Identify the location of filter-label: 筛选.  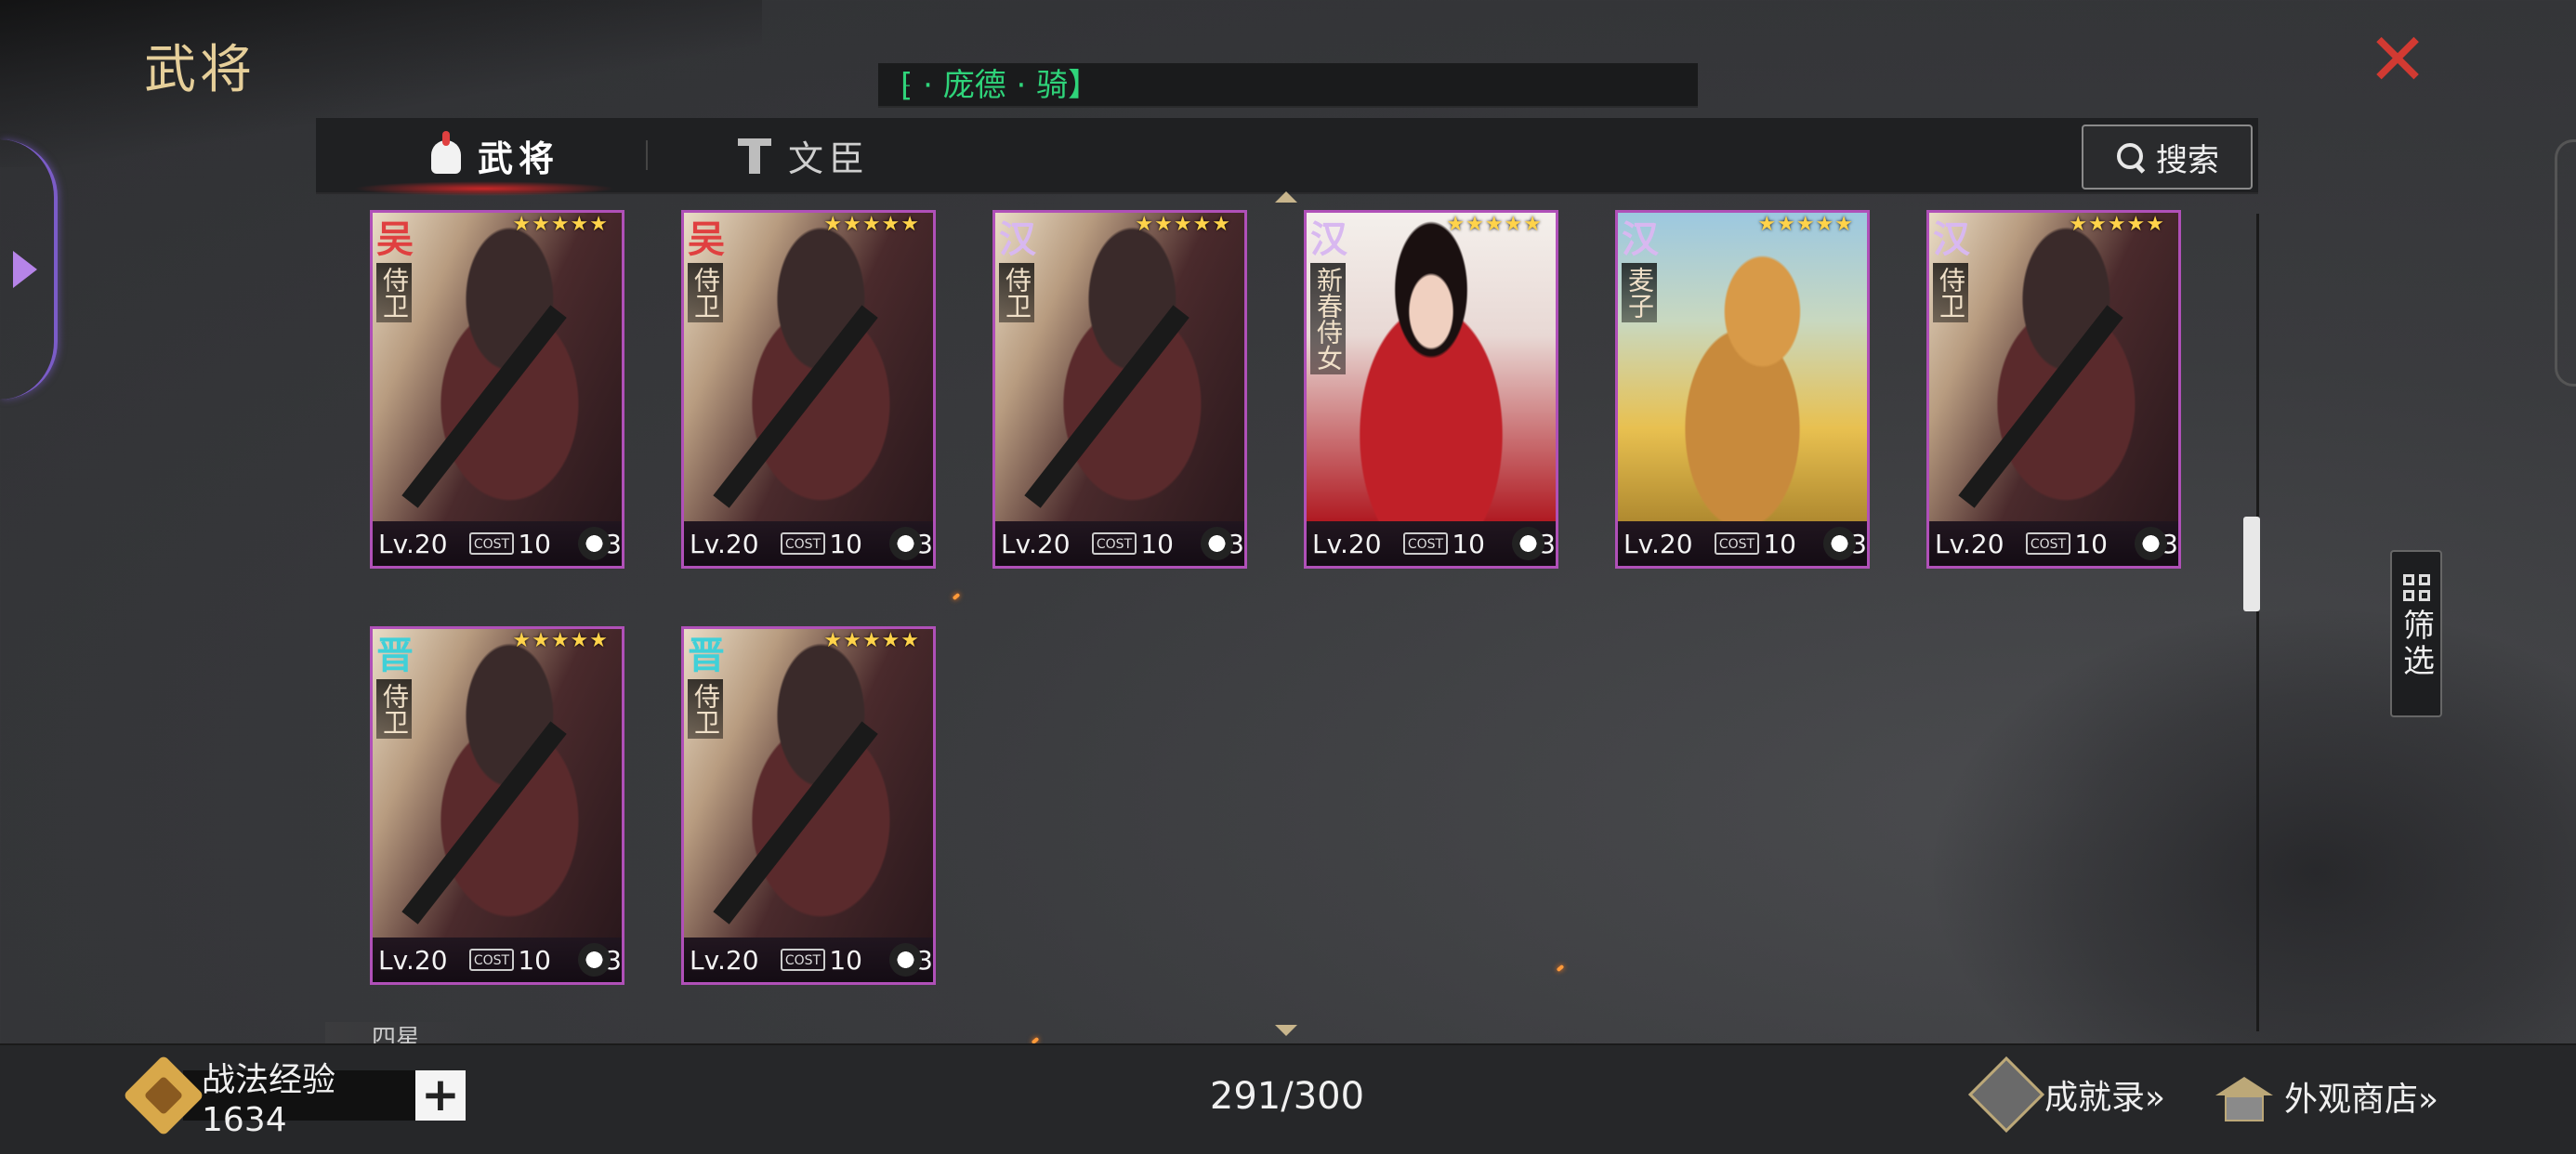
(2416, 644).